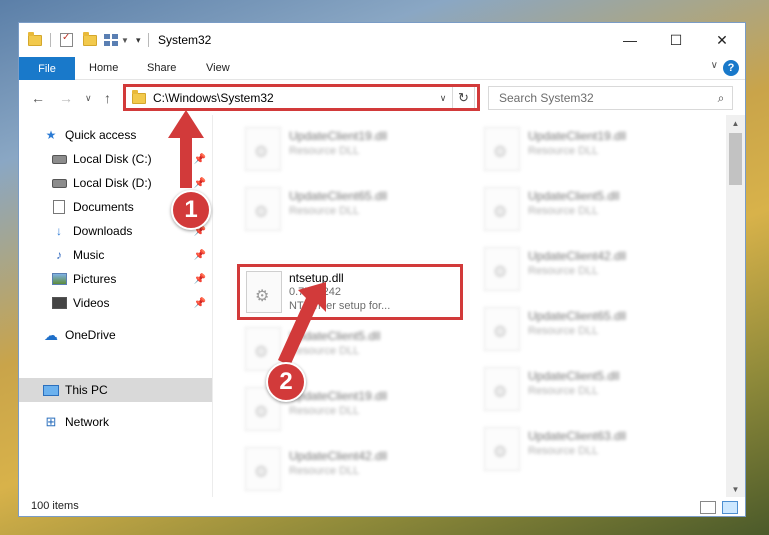  What do you see at coordinates (735, 159) in the screenshot?
I see `scroll-thumb` at bounding box center [735, 159].